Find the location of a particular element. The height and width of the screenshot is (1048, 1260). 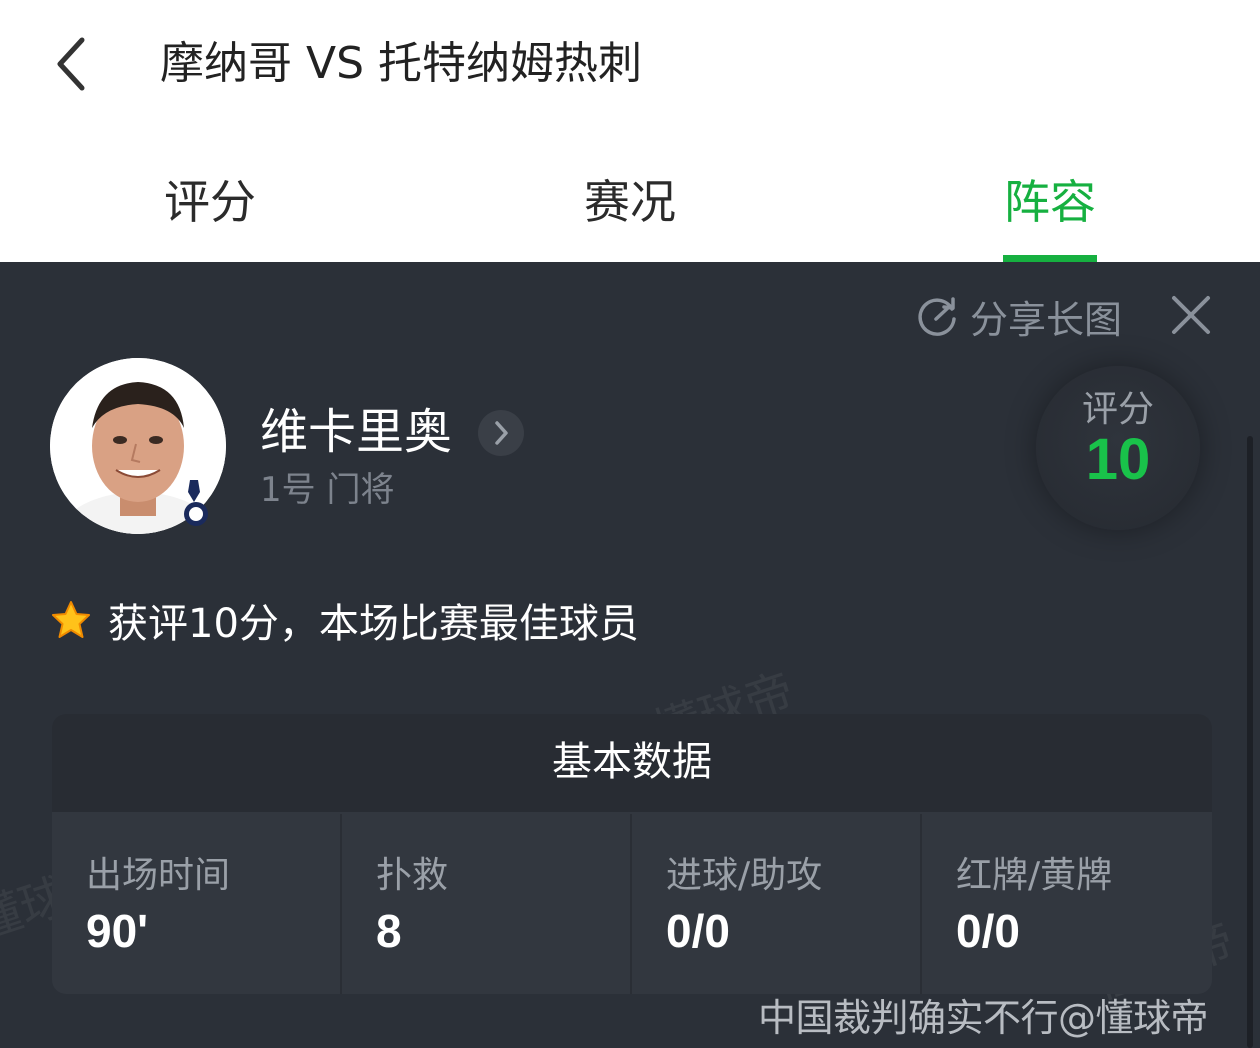

chevron-left-icon is located at coordinates (71, 64).